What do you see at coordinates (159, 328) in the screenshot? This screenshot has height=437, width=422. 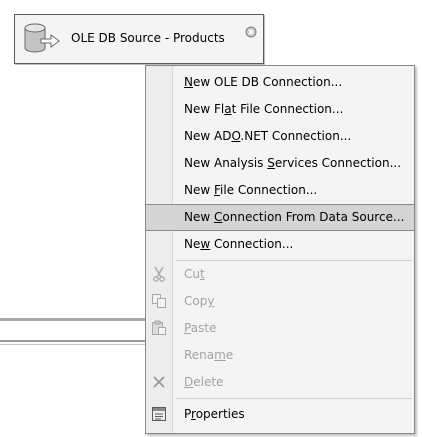 I see `paste-icon` at bounding box center [159, 328].